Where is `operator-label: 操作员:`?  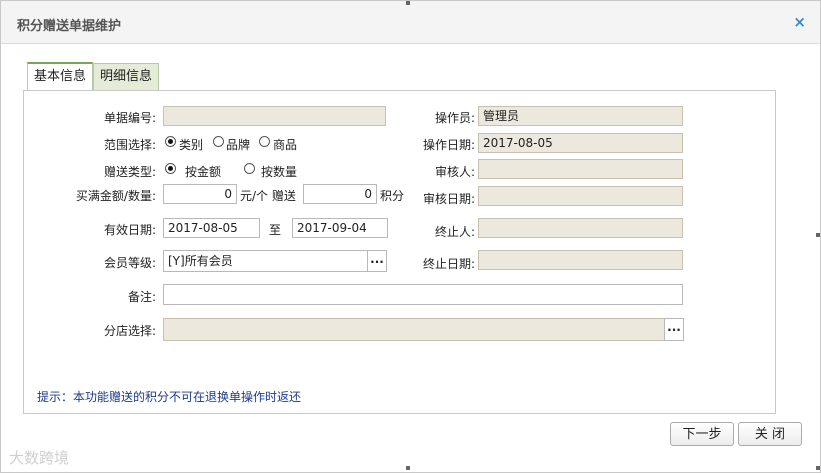 operator-label: 操作员: is located at coordinates (454, 118).